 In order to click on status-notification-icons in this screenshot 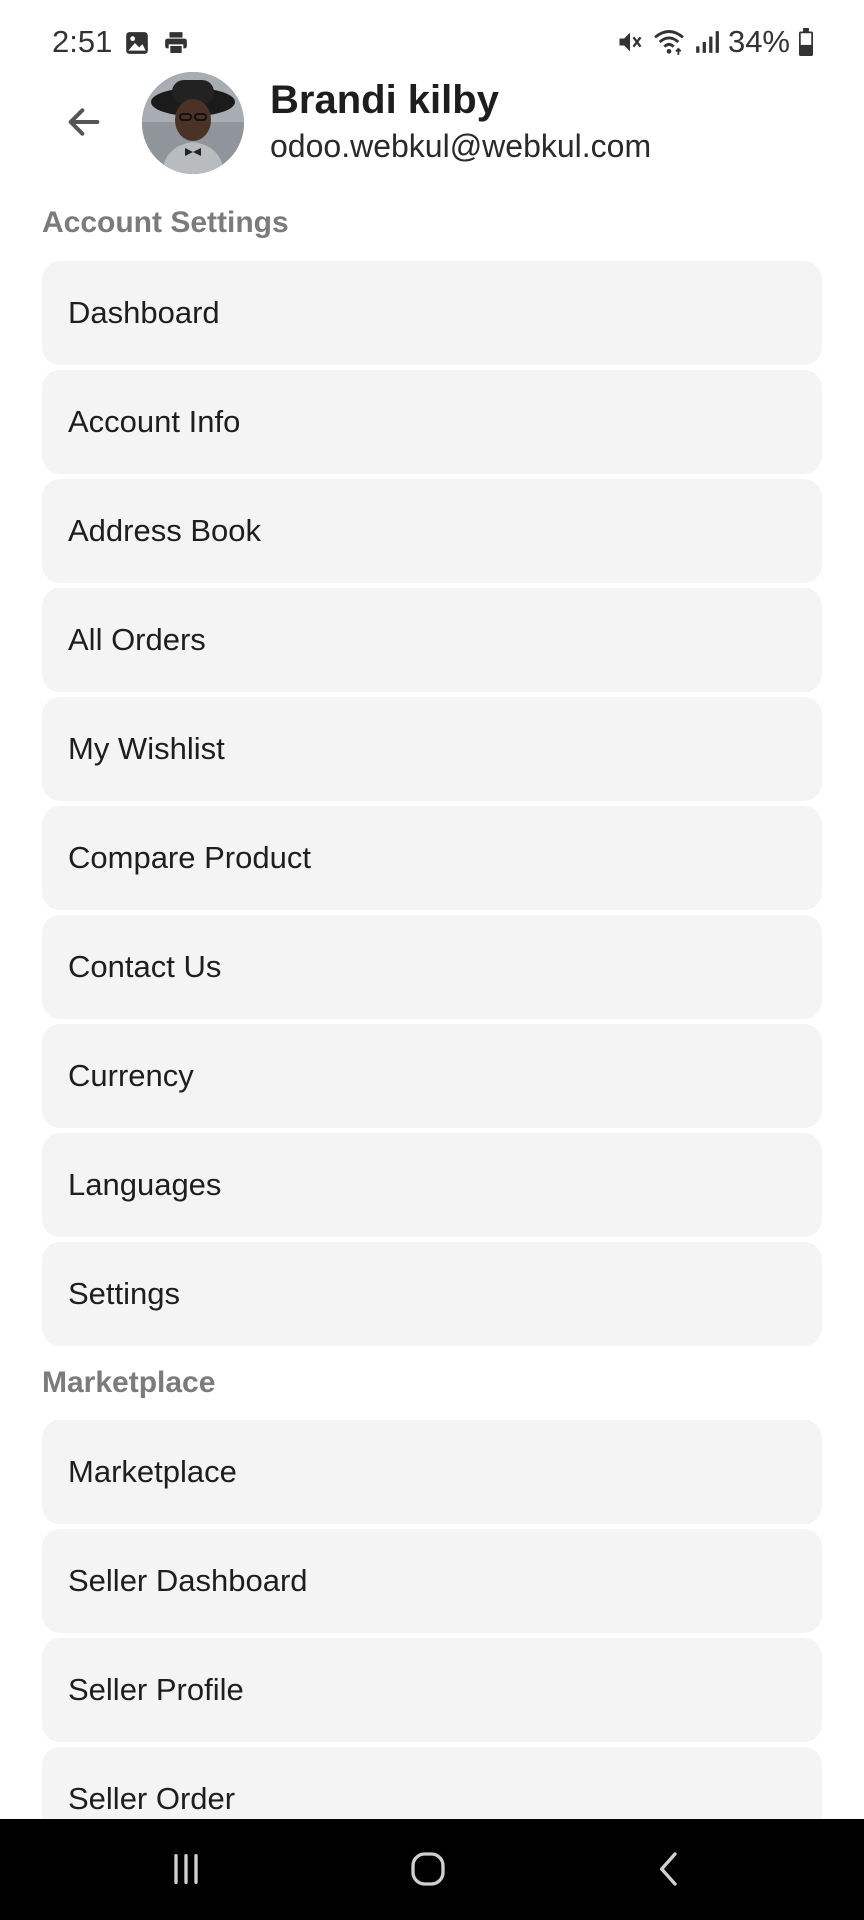, I will do `click(157, 45)`.